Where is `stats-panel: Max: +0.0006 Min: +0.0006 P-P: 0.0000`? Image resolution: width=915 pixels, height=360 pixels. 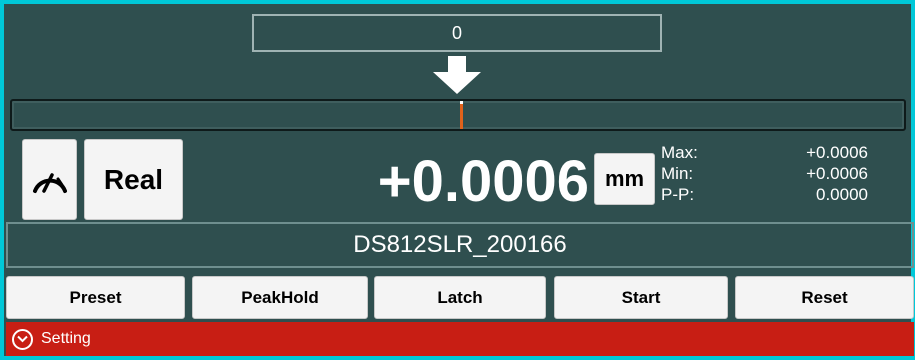 stats-panel: Max: +0.0006 Min: +0.0006 P-P: 0.0000 is located at coordinates (764, 173).